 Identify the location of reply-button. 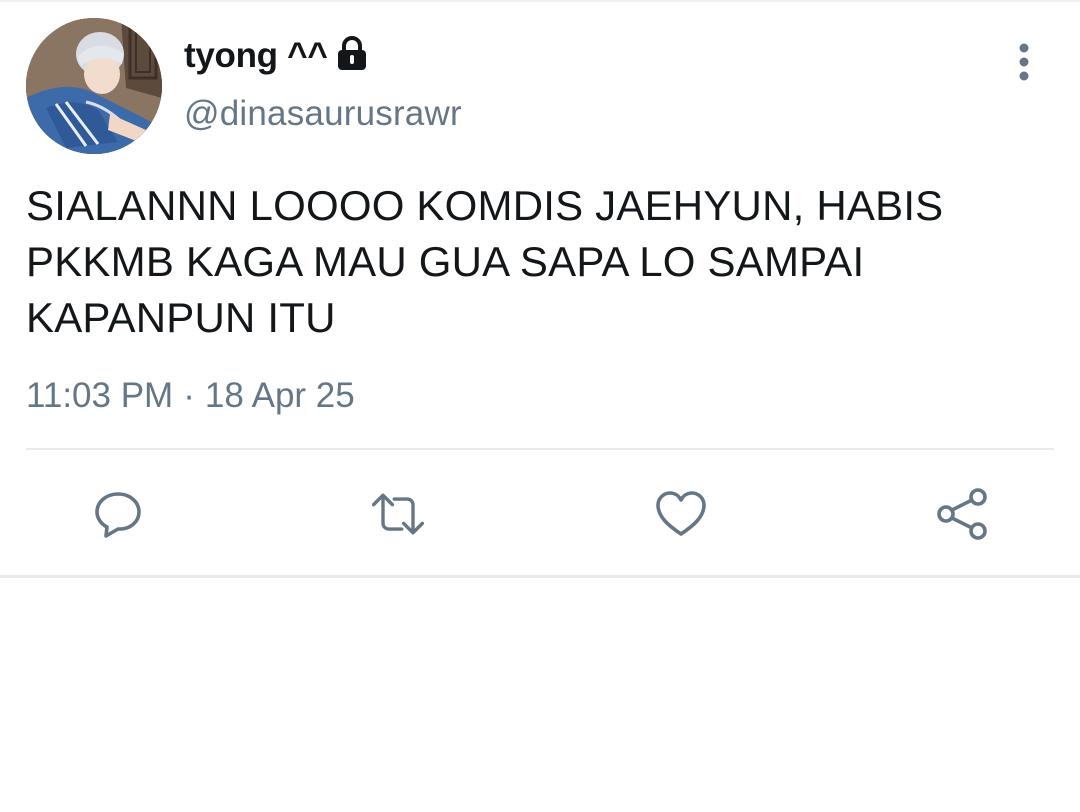
(118, 514).